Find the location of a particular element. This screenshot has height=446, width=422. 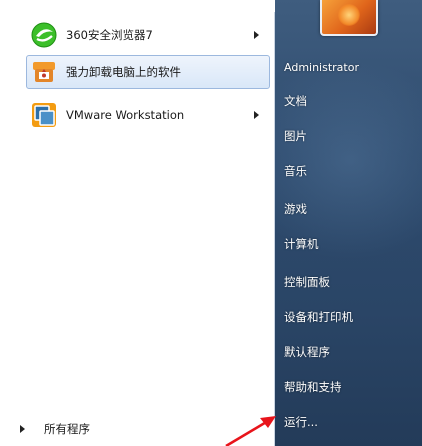

all-programs-button: 所有程序 is located at coordinates (140, 429).